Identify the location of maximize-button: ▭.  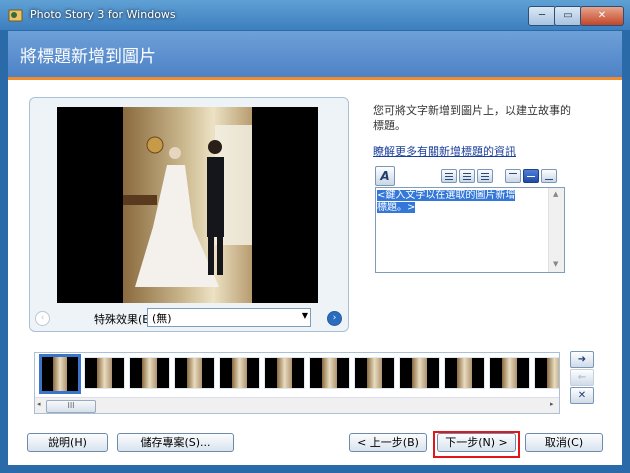
(568, 16).